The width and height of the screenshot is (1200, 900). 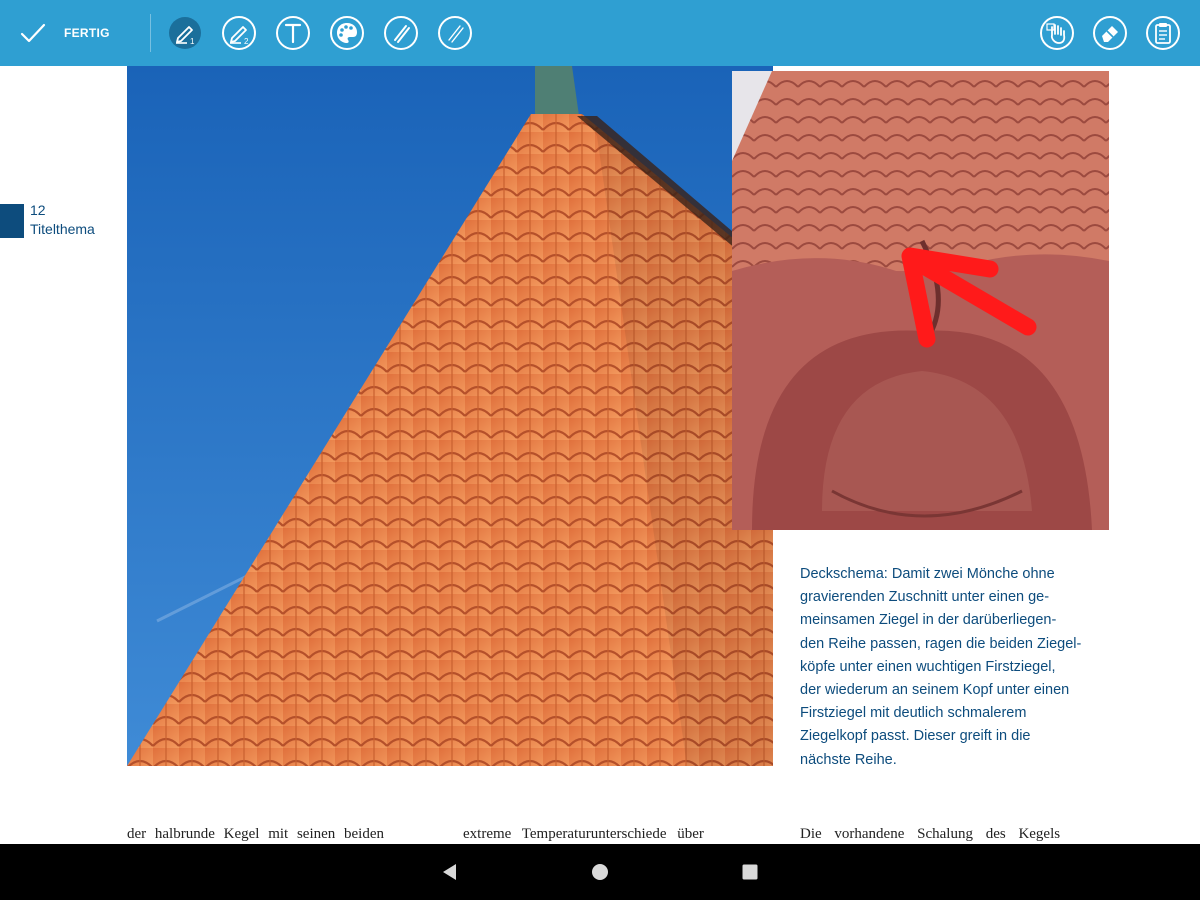 I want to click on color-palette-button, so click(x=347, y=33).